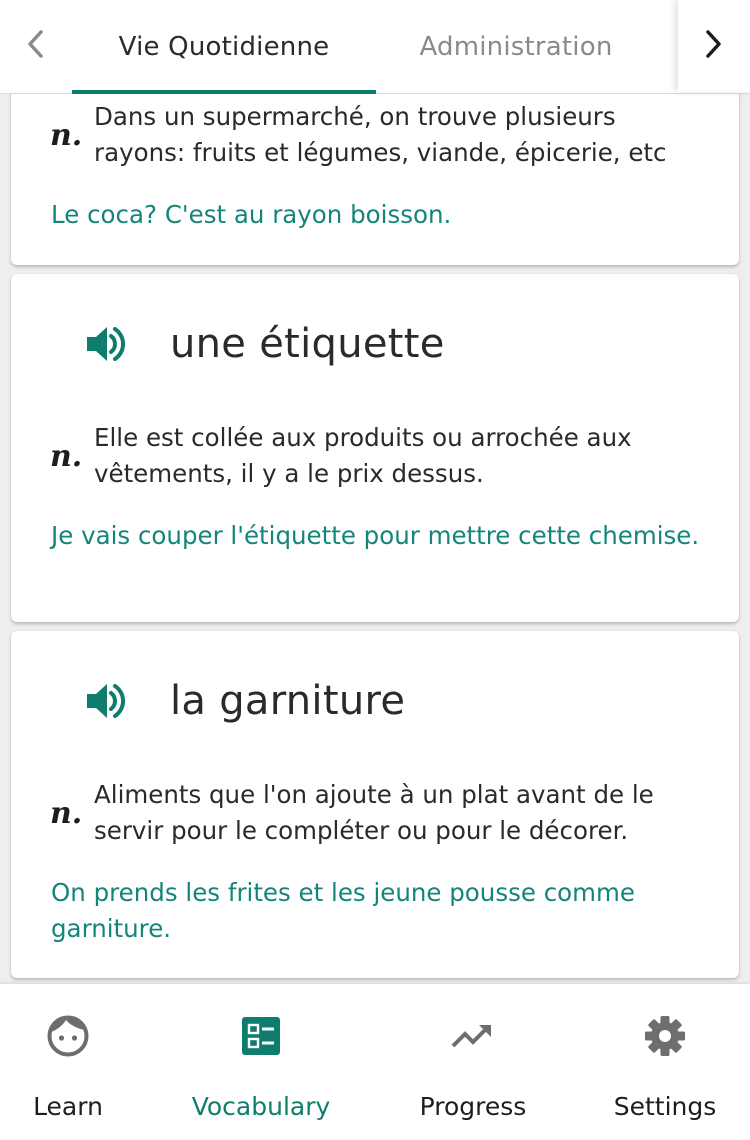 The width and height of the screenshot is (750, 1140). Describe the element at coordinates (68, 1062) in the screenshot. I see `nav-learn: Learn` at that location.